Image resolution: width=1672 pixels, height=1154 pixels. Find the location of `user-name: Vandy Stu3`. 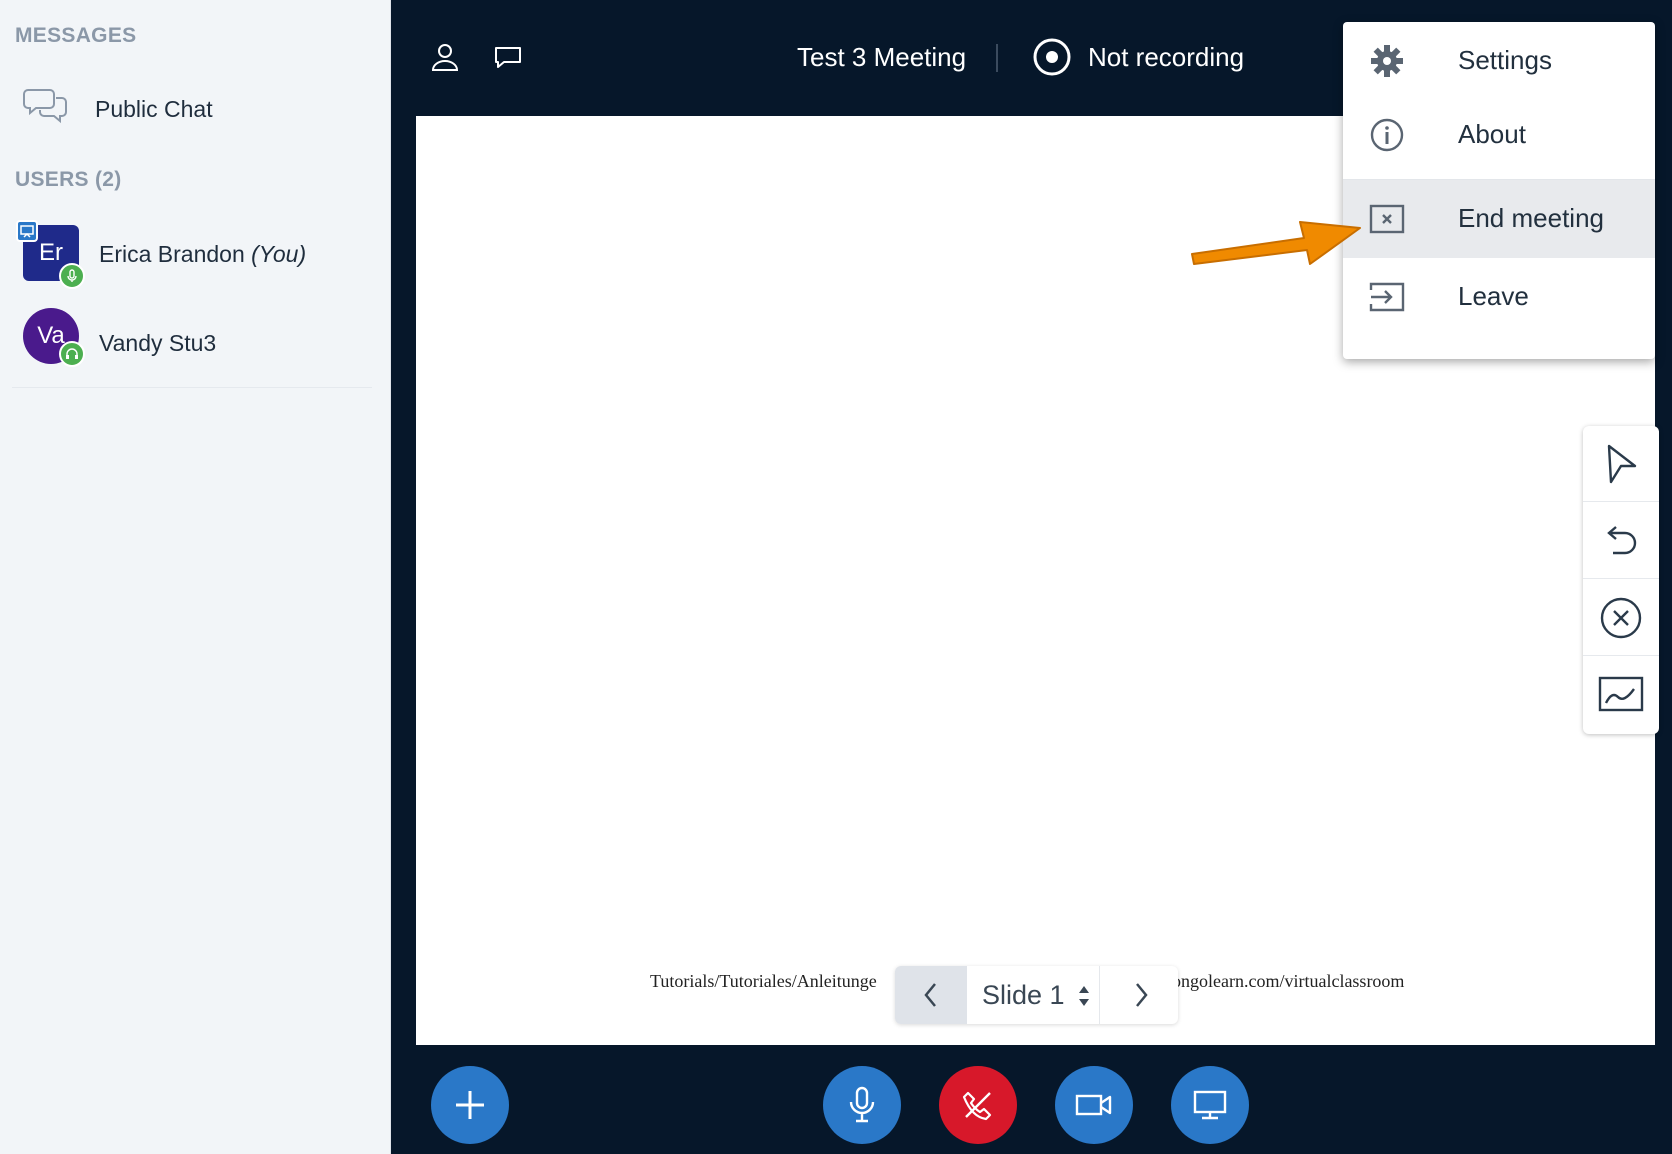

user-name: Vandy Stu3 is located at coordinates (157, 343).